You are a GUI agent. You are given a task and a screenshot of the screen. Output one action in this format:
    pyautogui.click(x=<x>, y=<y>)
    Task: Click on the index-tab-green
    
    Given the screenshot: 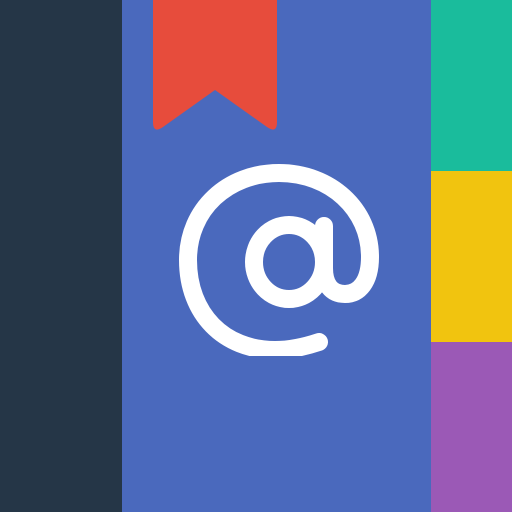 What is the action you would take?
    pyautogui.click(x=471, y=85)
    